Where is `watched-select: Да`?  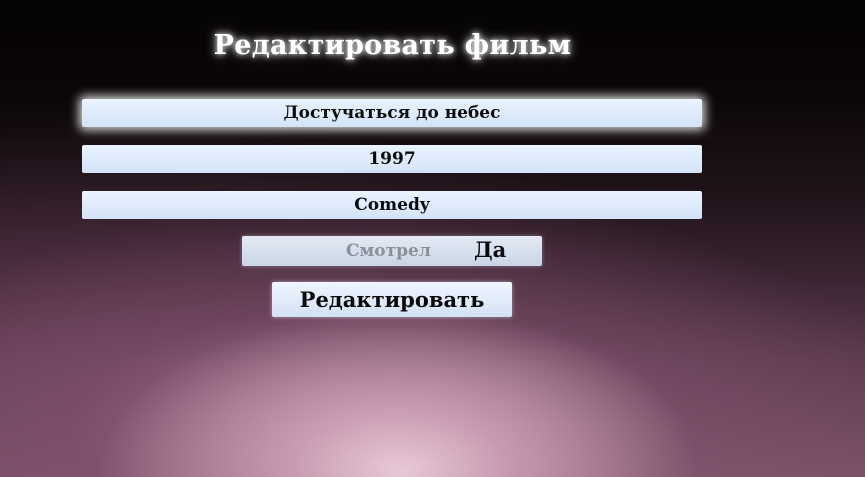
watched-select: Да is located at coordinates (490, 249).